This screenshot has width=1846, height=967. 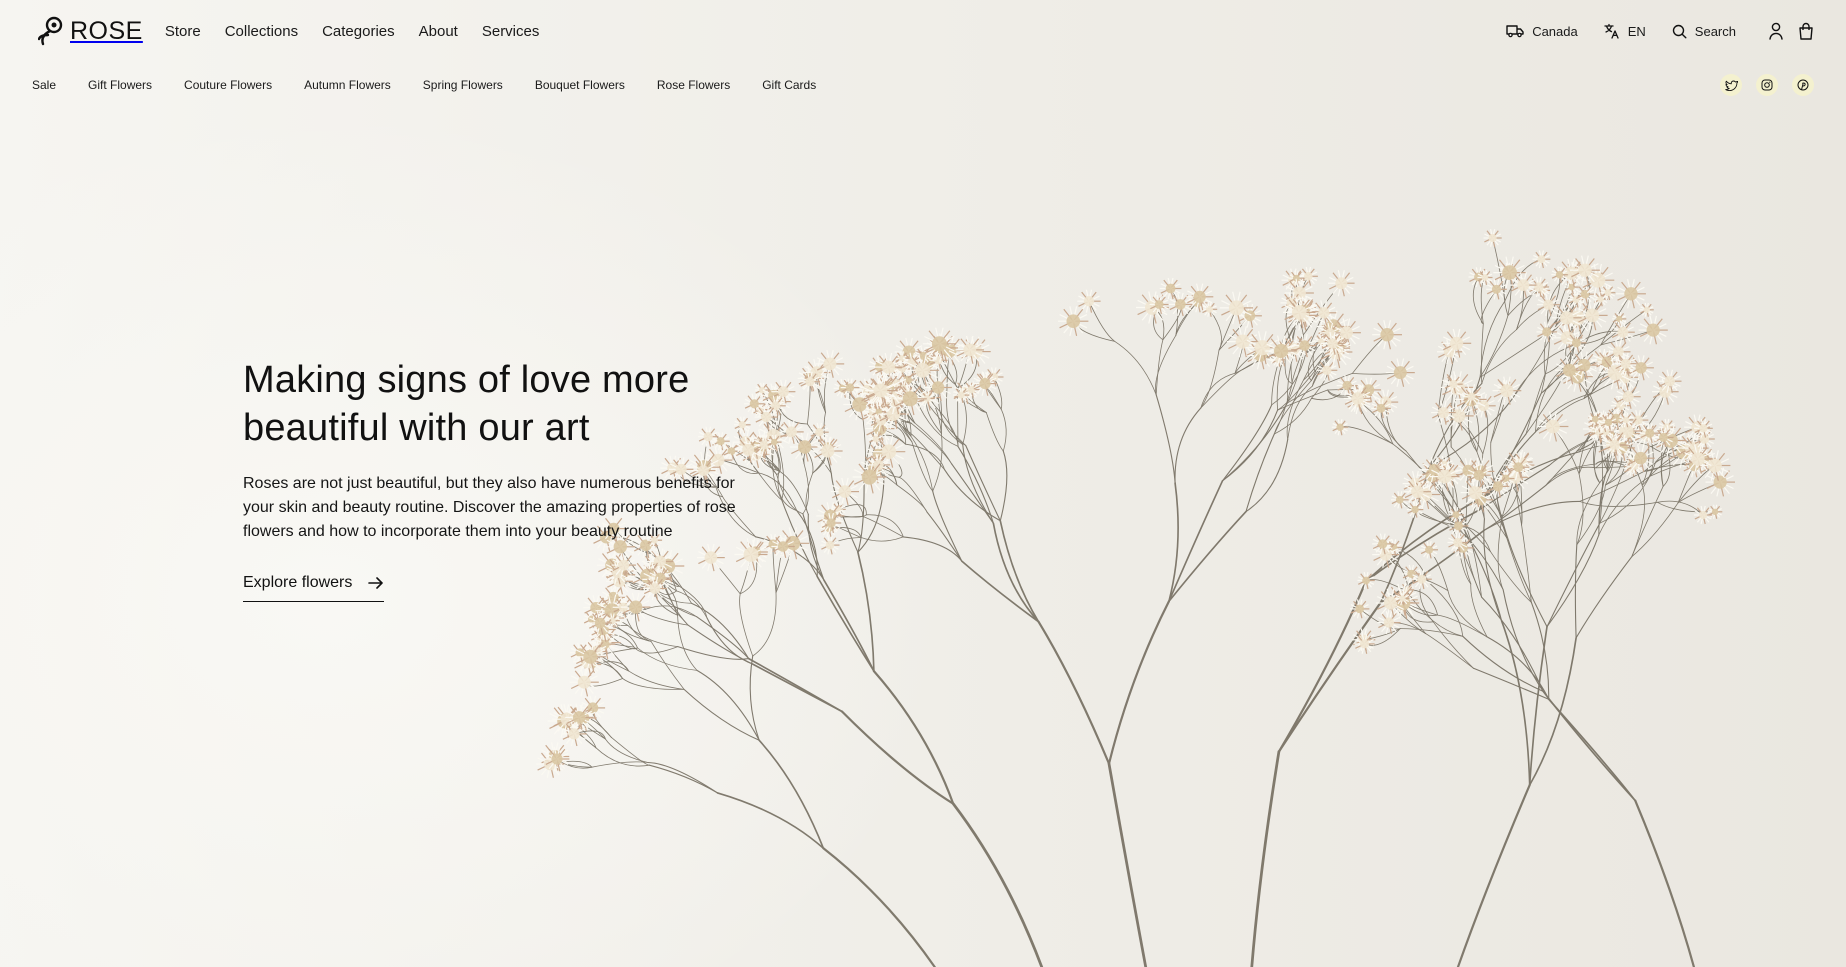 What do you see at coordinates (1636, 31) in the screenshot?
I see `language-label: EN` at bounding box center [1636, 31].